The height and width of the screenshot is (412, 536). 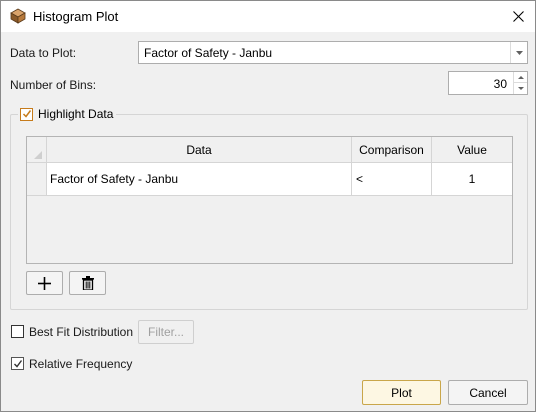 I want to click on spin-buttons, so click(x=520, y=83).